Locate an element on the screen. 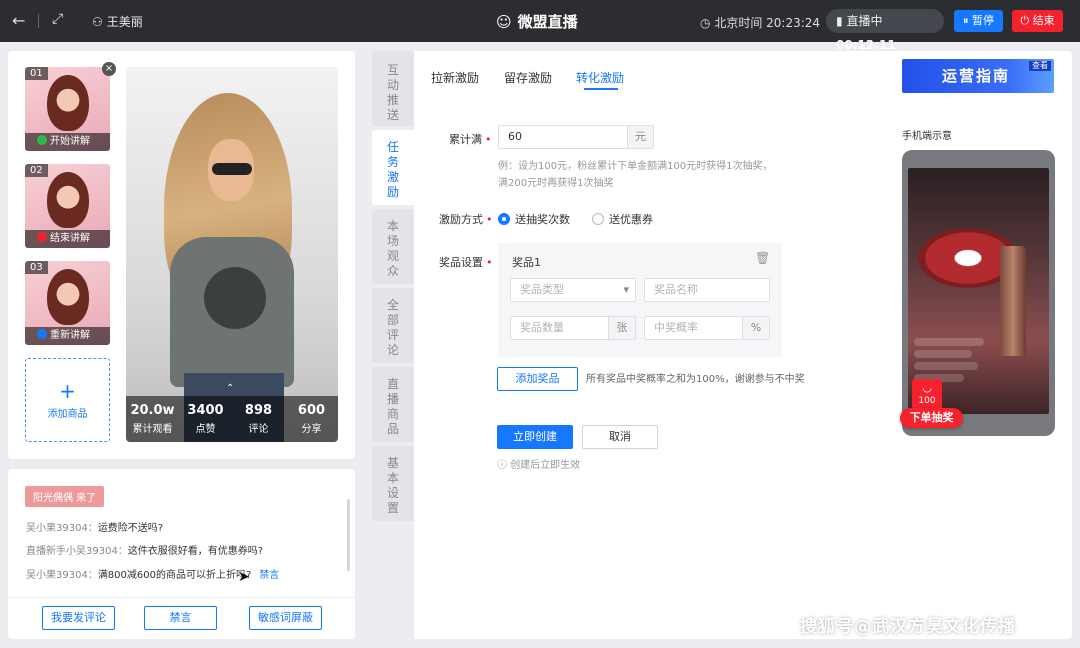 This screenshot has width=1080, height=648. prize-card: 奖品1 🗑 奖品类型 ▾ 奖品名称 奖品数量 张 中奖概率 % is located at coordinates (640, 300).